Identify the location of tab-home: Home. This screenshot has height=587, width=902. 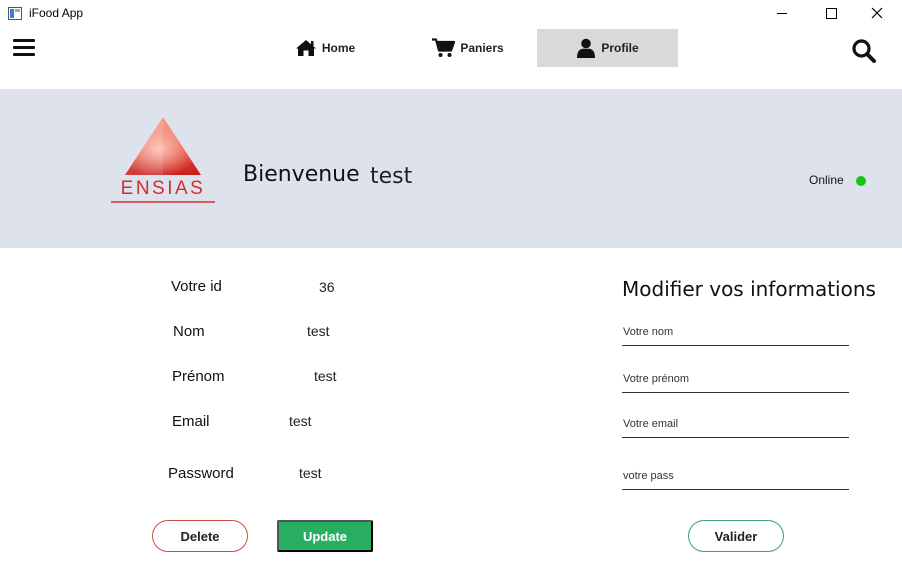
(325, 48).